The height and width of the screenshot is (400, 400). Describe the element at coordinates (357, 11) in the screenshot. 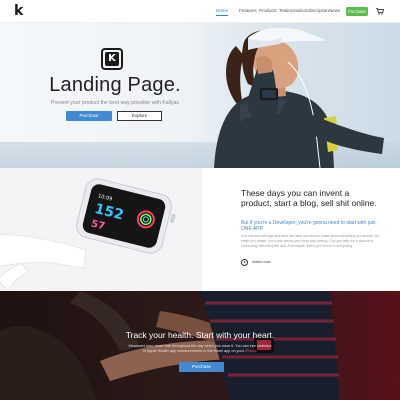

I see `header-purchase-button: Purchase` at that location.